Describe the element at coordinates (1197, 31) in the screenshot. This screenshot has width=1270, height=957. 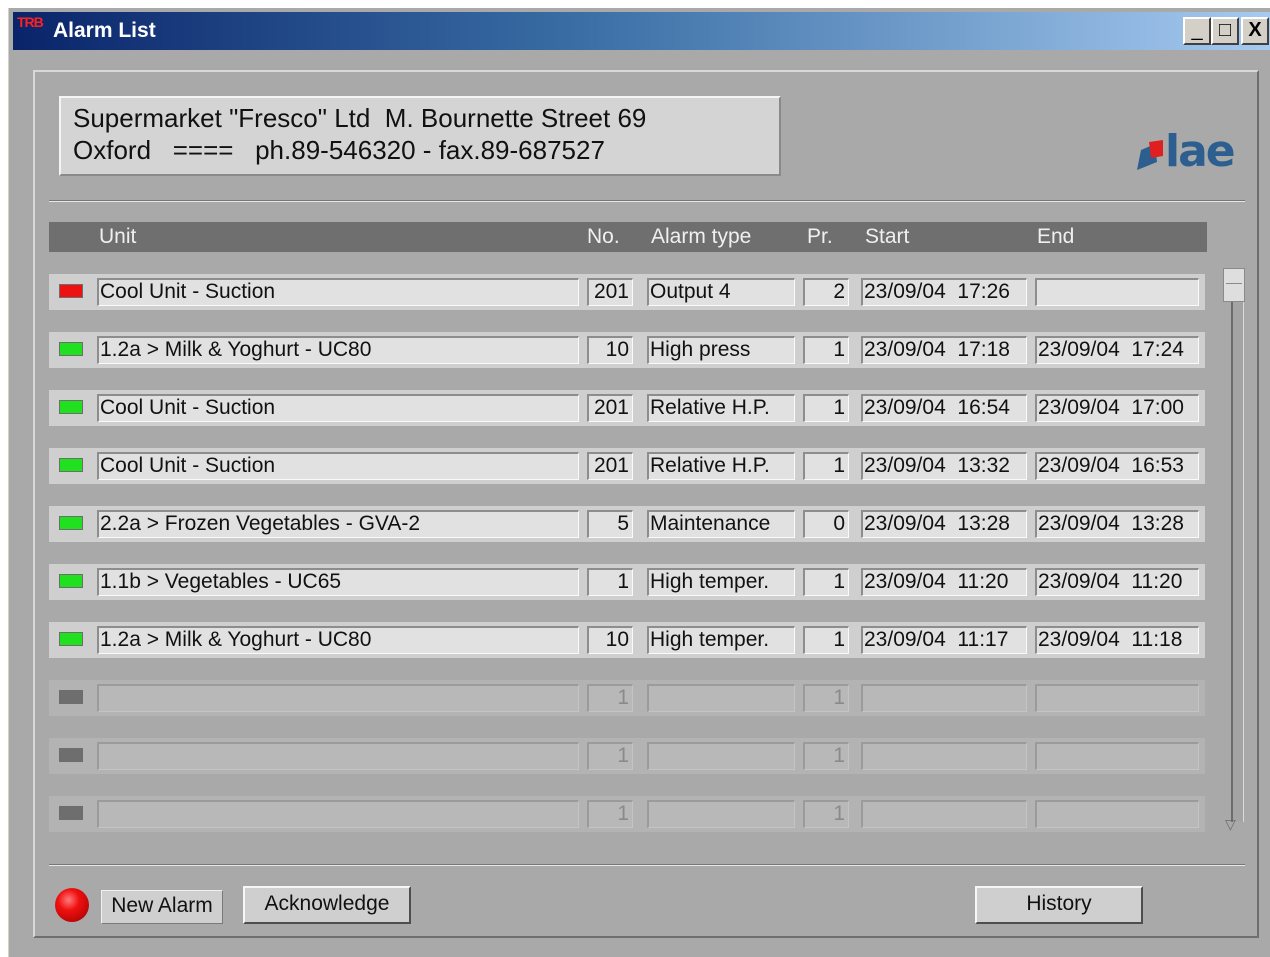
I see `minimize-button: _` at that location.